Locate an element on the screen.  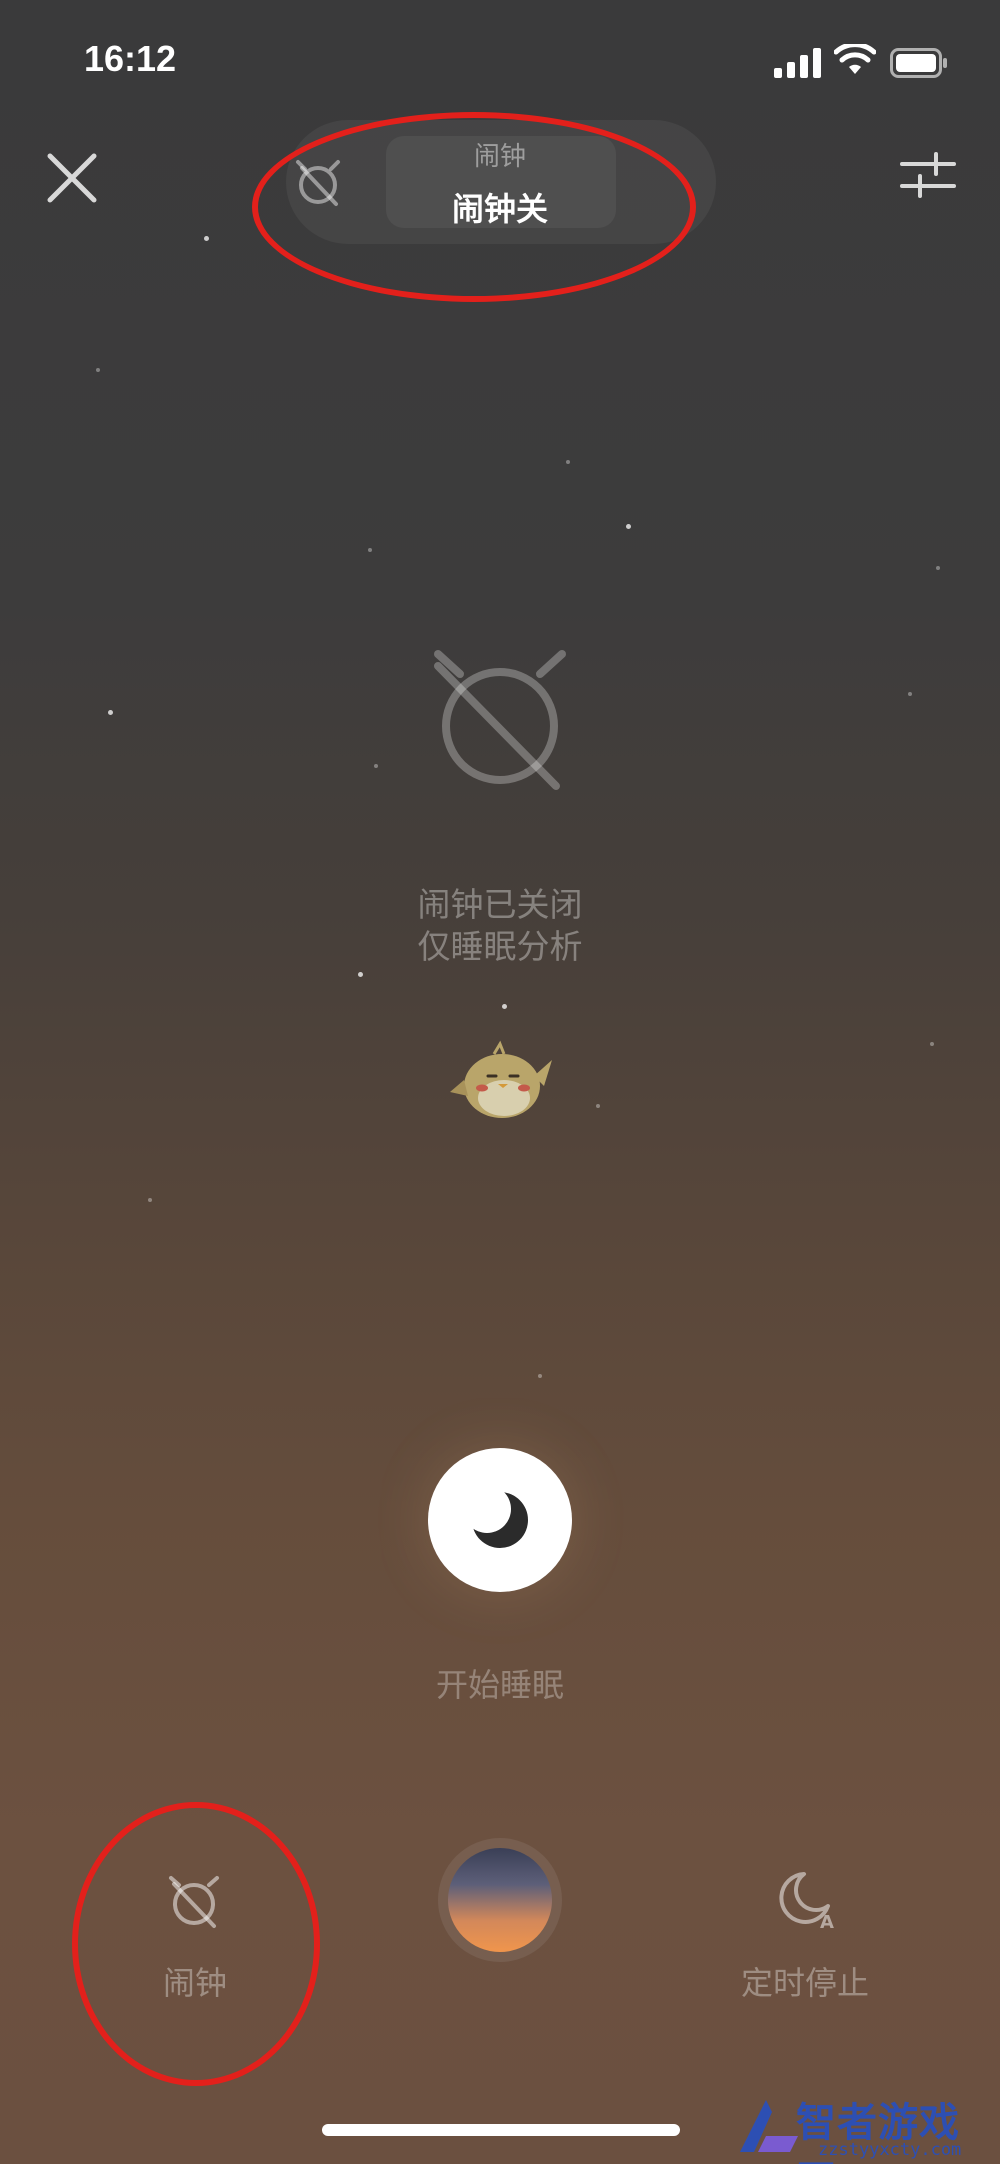
wifi-icon is located at coordinates (855, 59).